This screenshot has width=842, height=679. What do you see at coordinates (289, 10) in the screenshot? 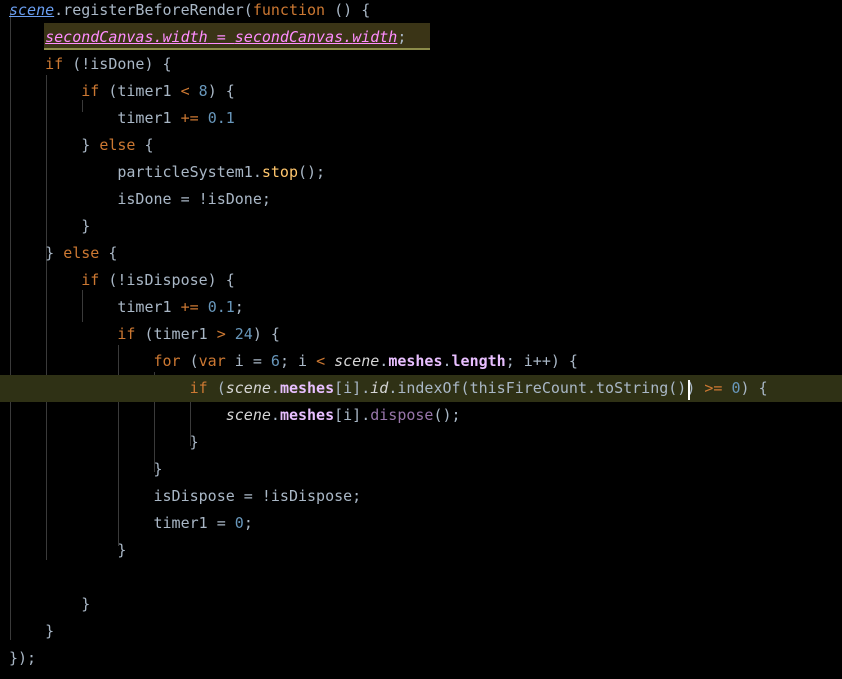
I see `code-token: function` at bounding box center [289, 10].